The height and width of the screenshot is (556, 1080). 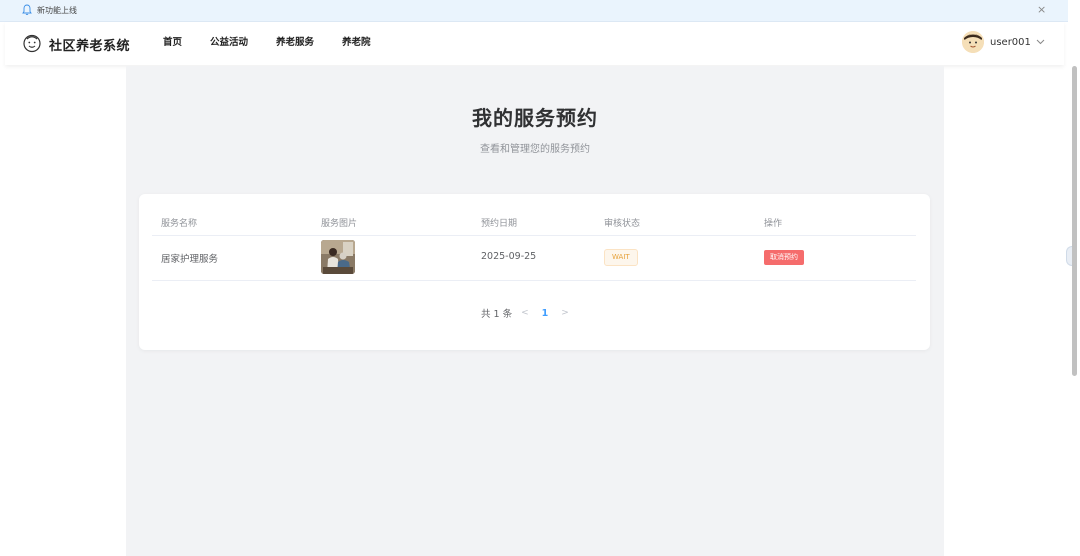 I want to click on appointment-date-cell: 2025-09-25, so click(x=509, y=256).